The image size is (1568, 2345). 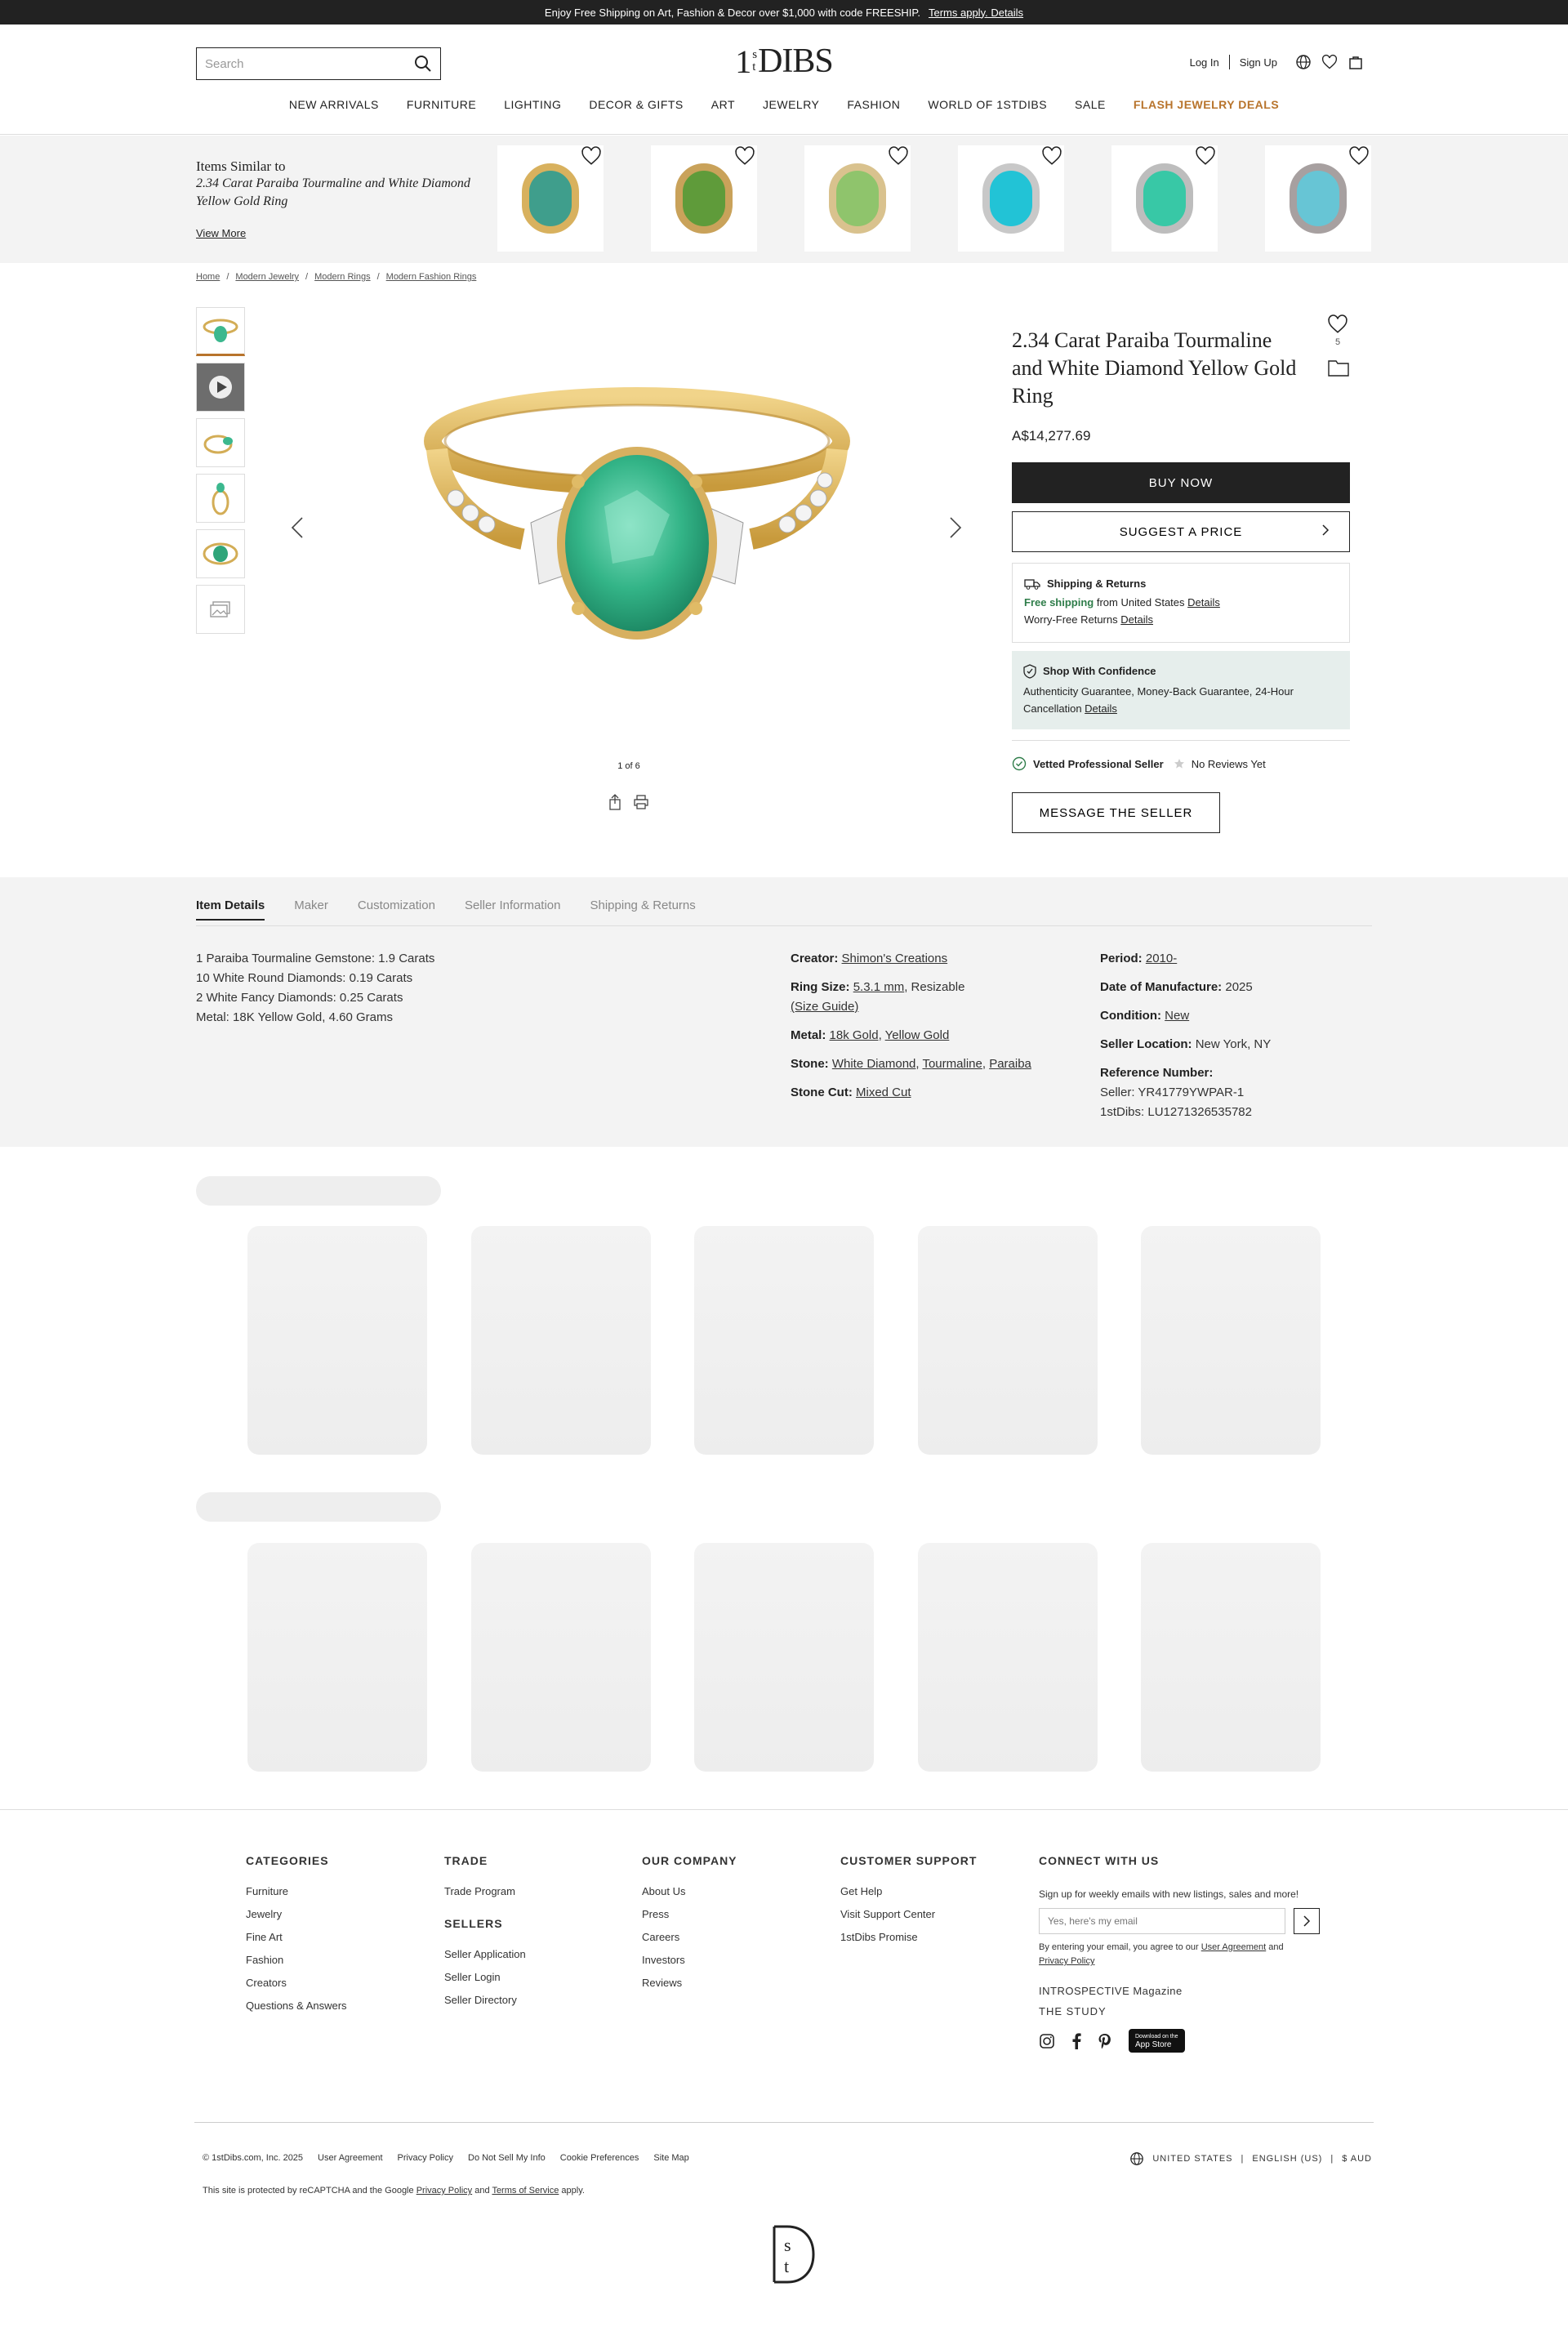 What do you see at coordinates (1206, 104) in the screenshot?
I see `nav-flash-jewelry-deals: FLASH JEWELRY DEALS` at bounding box center [1206, 104].